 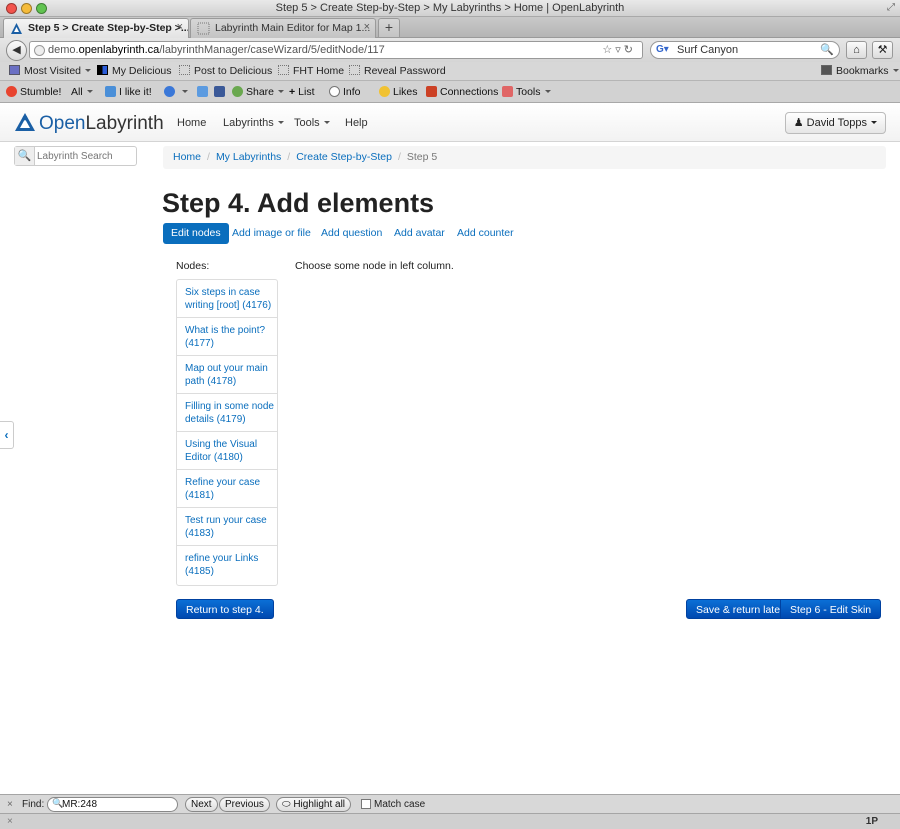 What do you see at coordinates (485, 233) in the screenshot?
I see `tab-add-counter: Add counter` at bounding box center [485, 233].